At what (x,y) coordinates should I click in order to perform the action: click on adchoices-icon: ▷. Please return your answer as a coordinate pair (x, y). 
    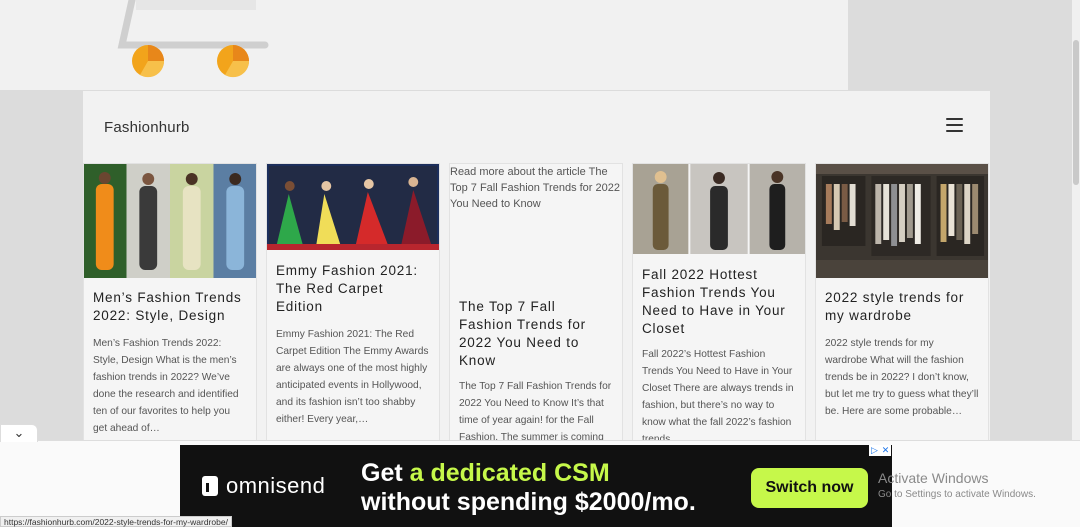
    Looking at the image, I should click on (874, 450).